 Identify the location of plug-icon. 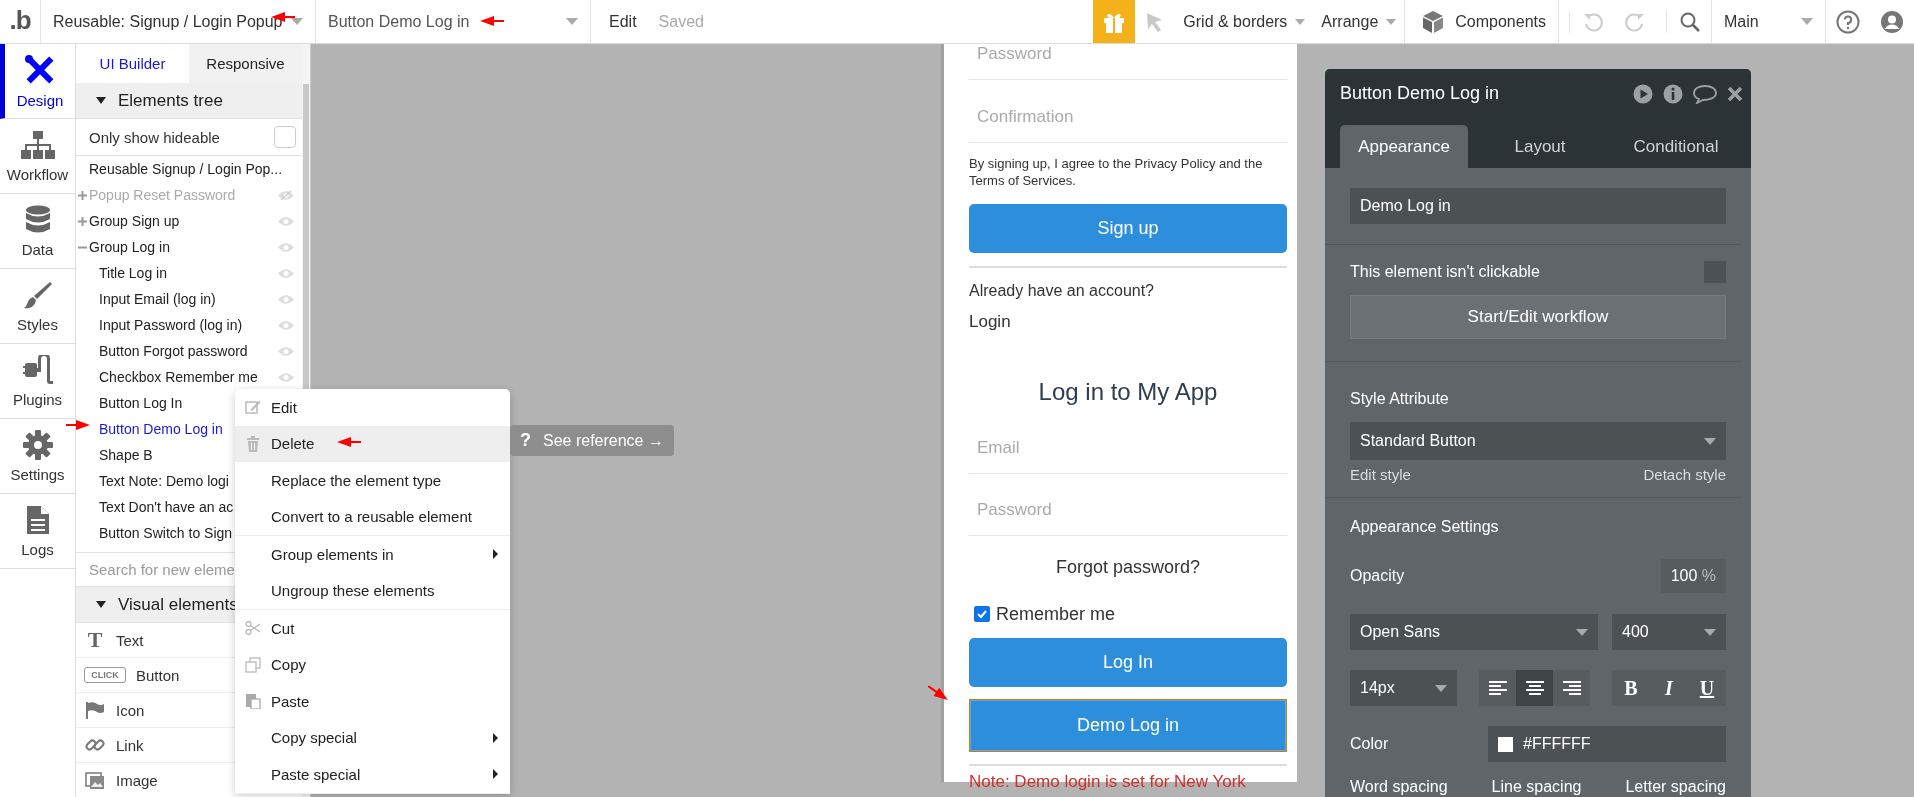
(37, 369).